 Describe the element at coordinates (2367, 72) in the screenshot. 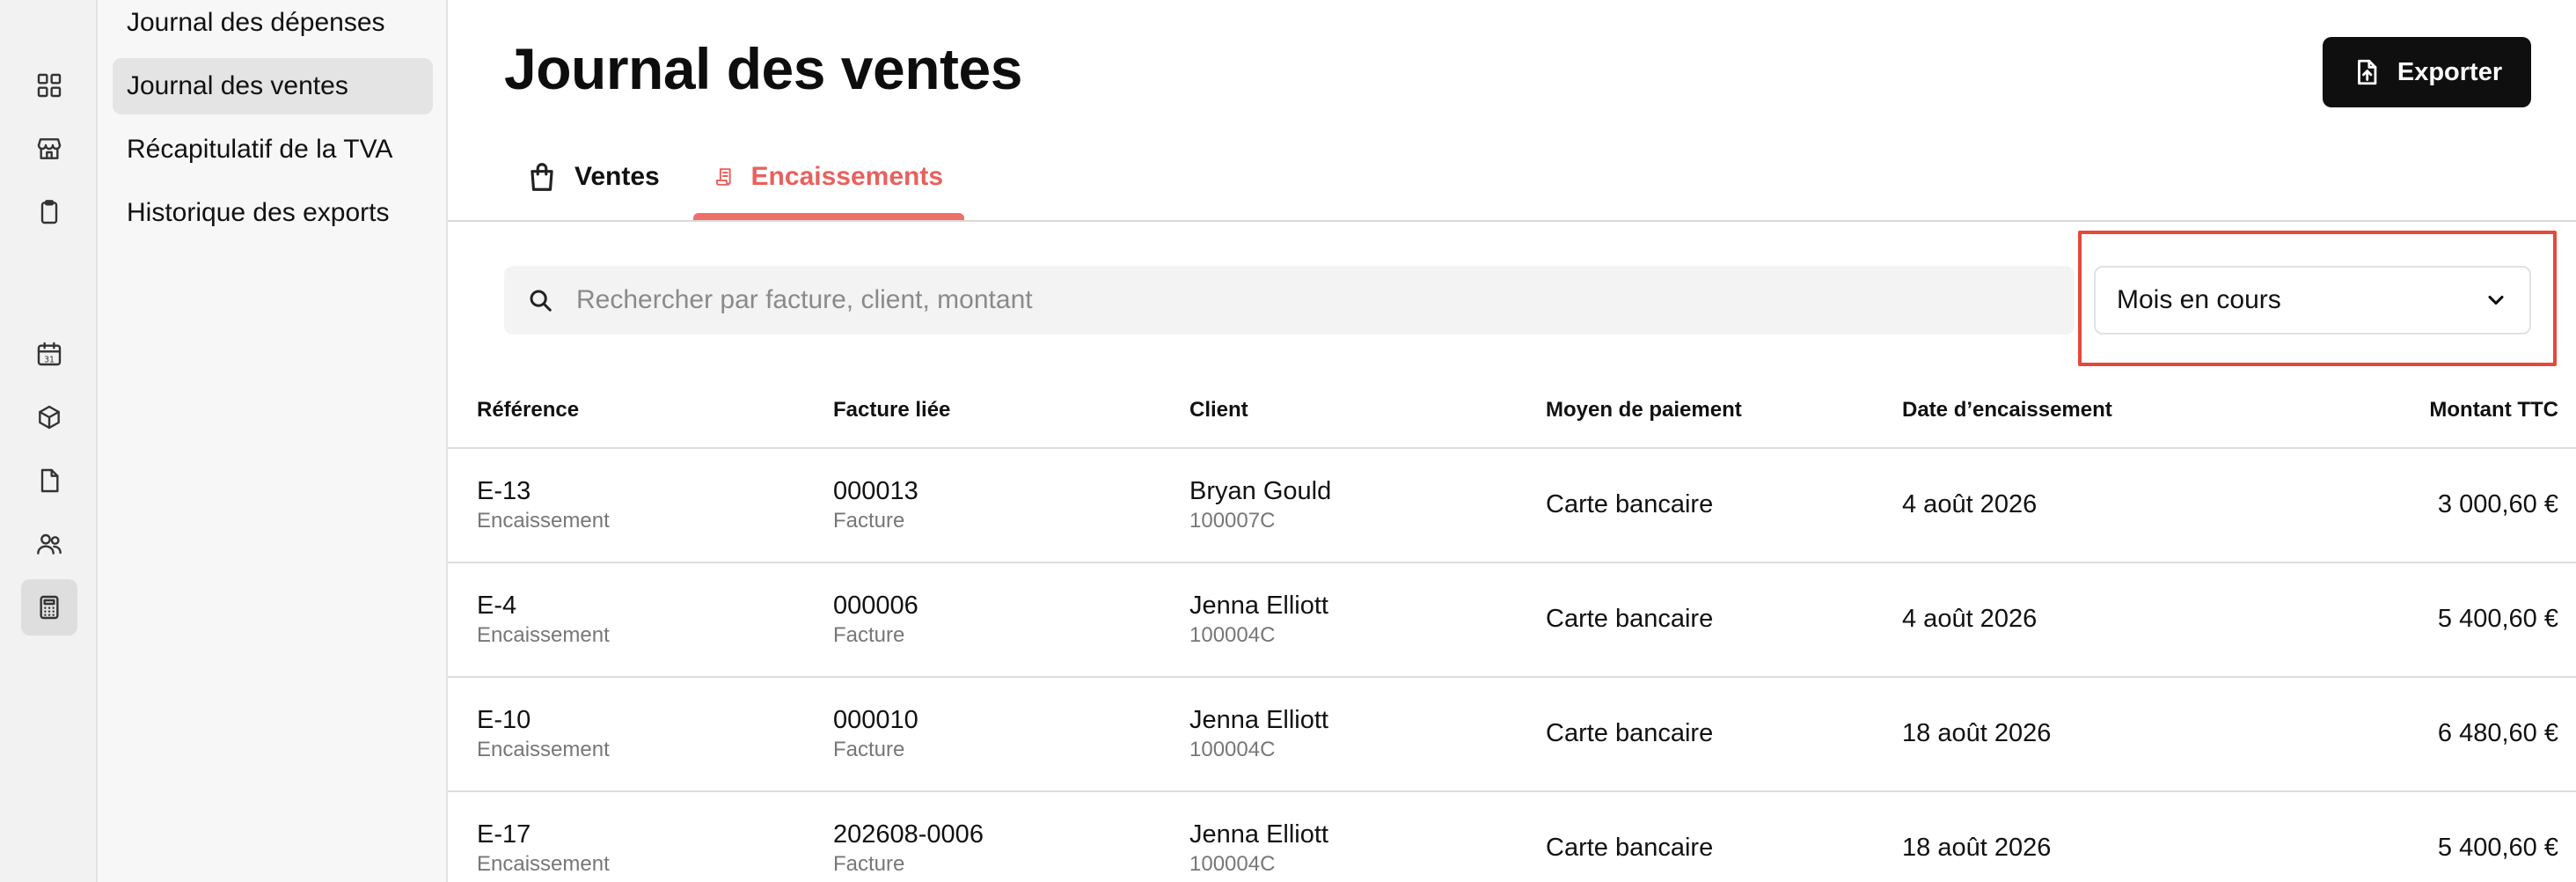

I see `file-upload-icon` at that location.